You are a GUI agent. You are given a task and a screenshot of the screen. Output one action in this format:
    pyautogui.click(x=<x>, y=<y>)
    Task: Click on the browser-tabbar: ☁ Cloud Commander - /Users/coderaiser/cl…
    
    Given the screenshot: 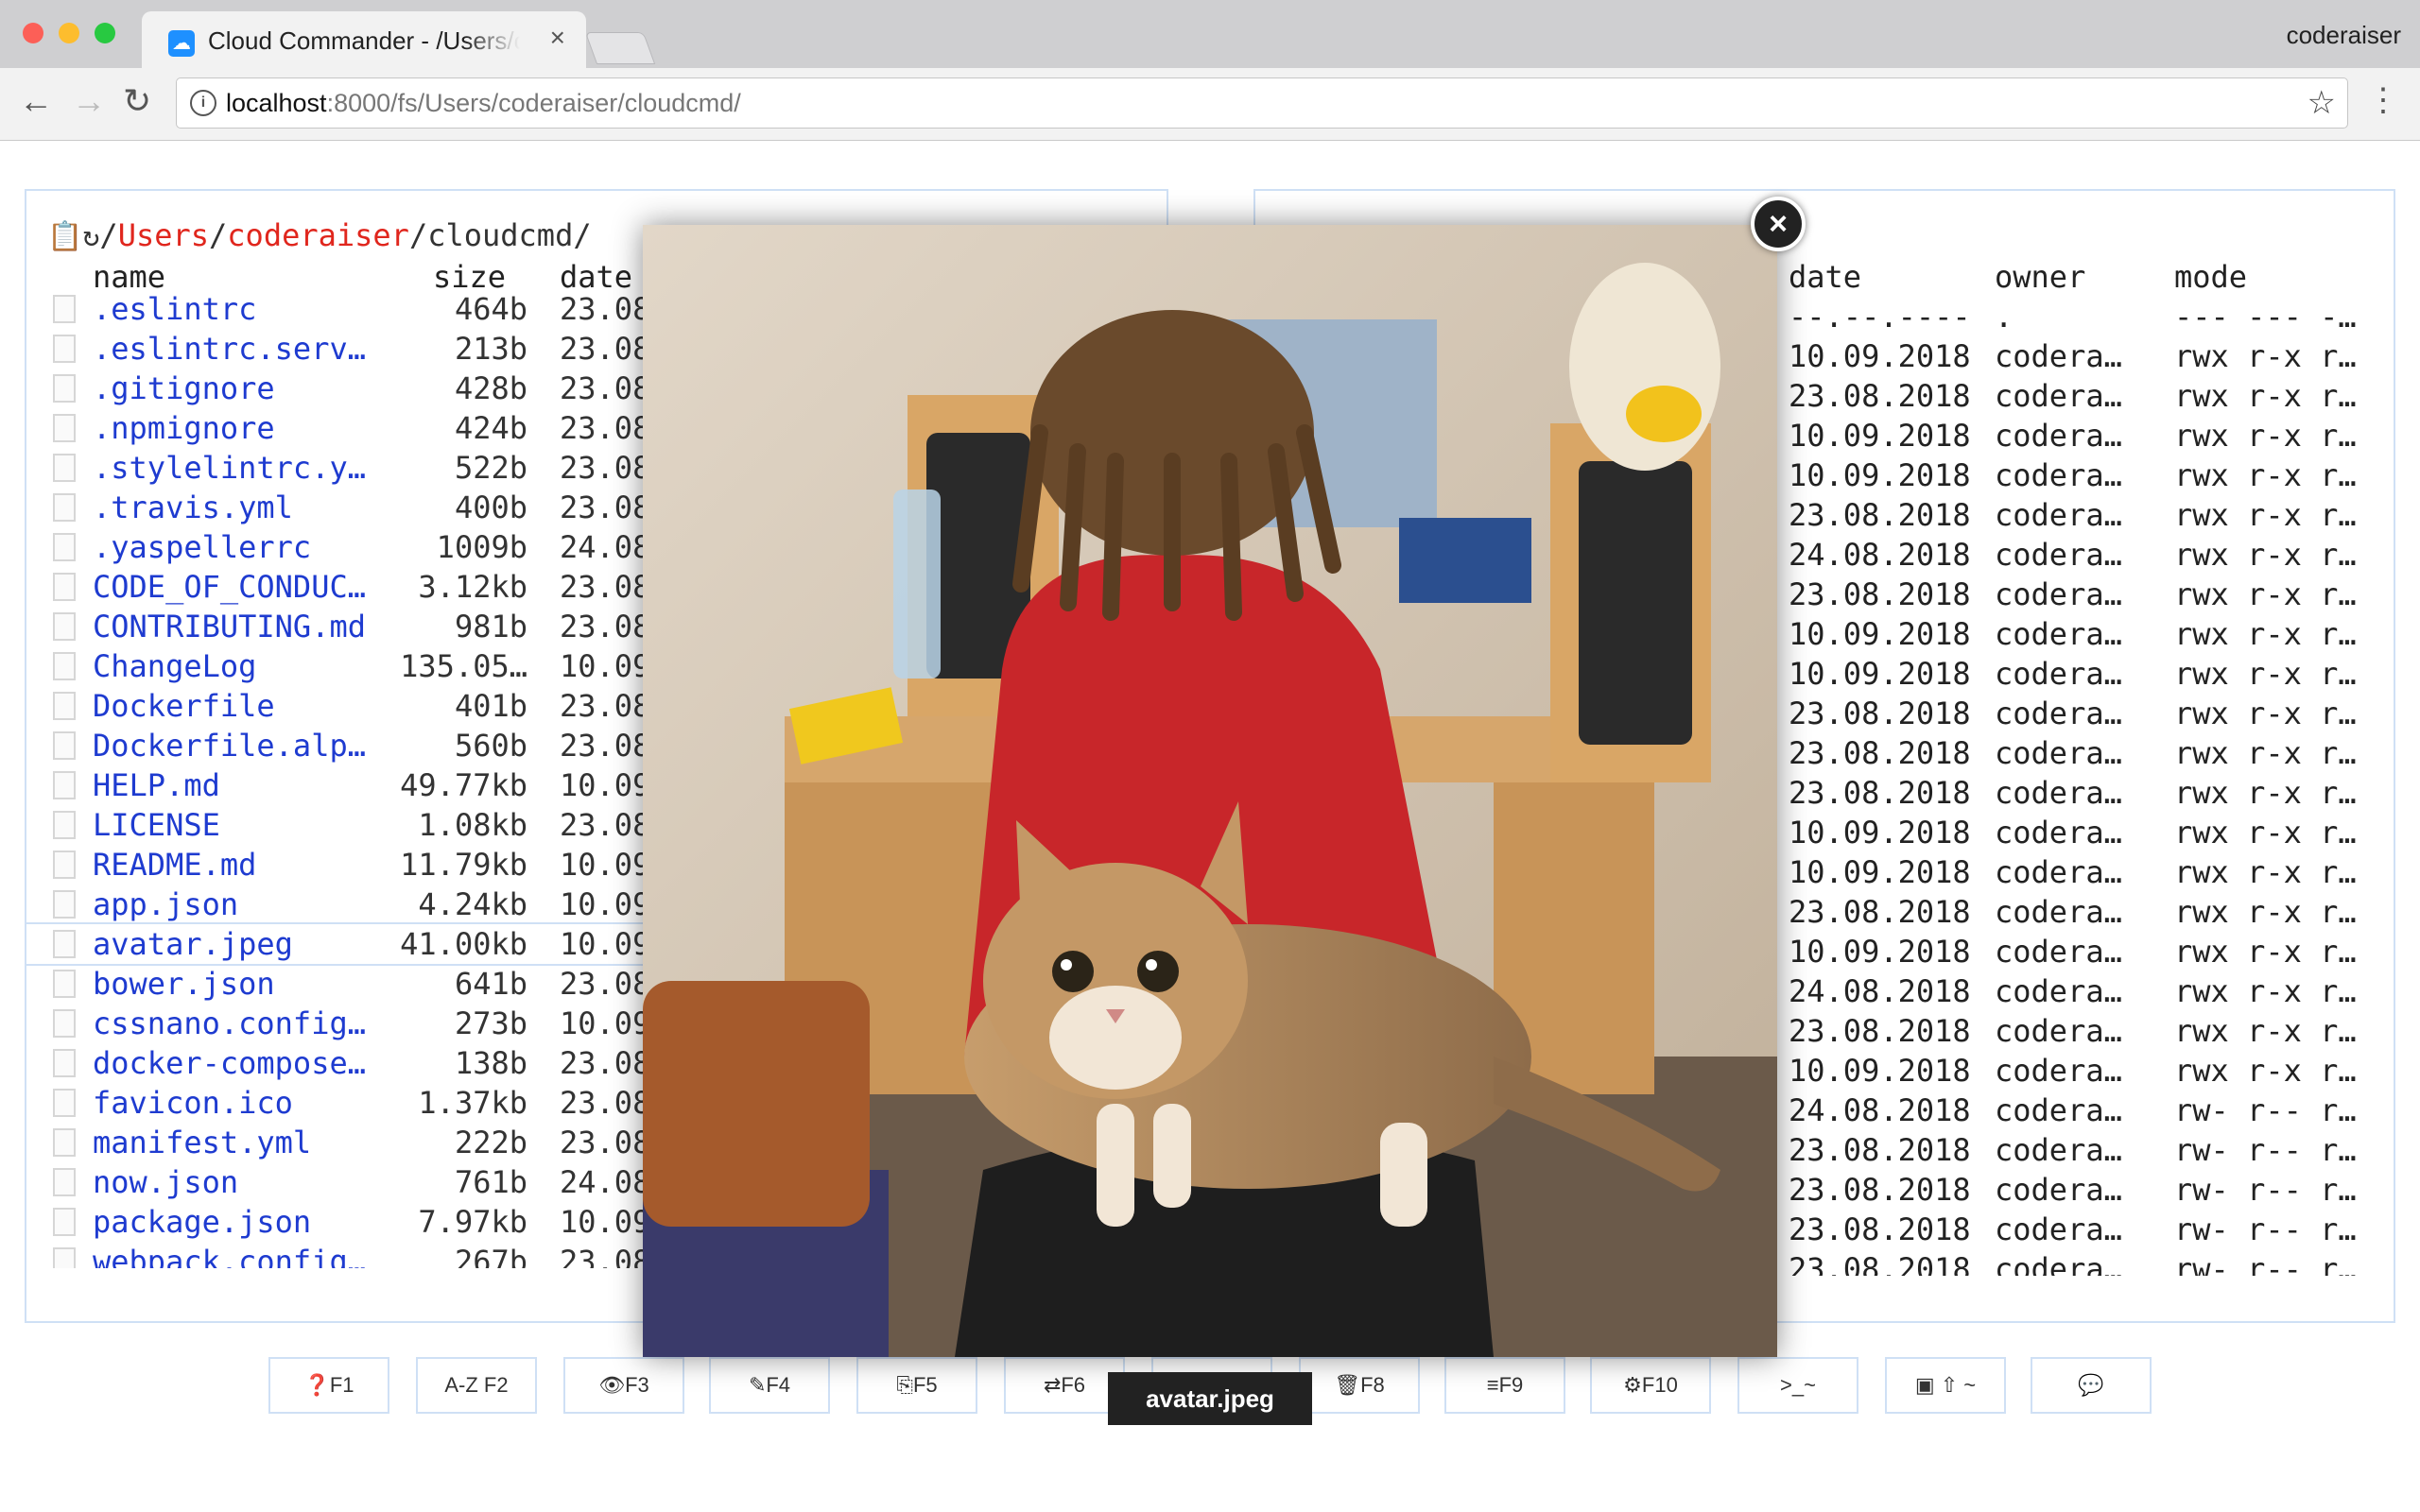 What is the action you would take?
    pyautogui.click(x=1210, y=35)
    